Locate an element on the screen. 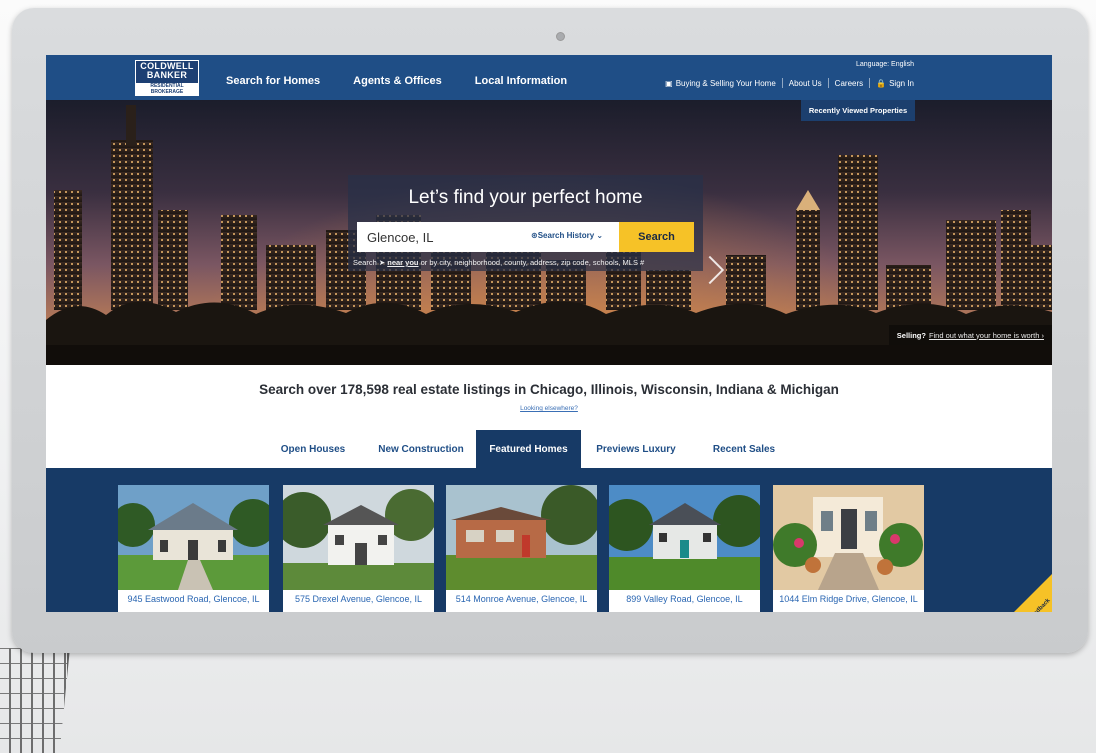 The image size is (1096, 753). listing-address: 945 Eastwood Road, Glencoe, IL is located at coordinates (193, 599).